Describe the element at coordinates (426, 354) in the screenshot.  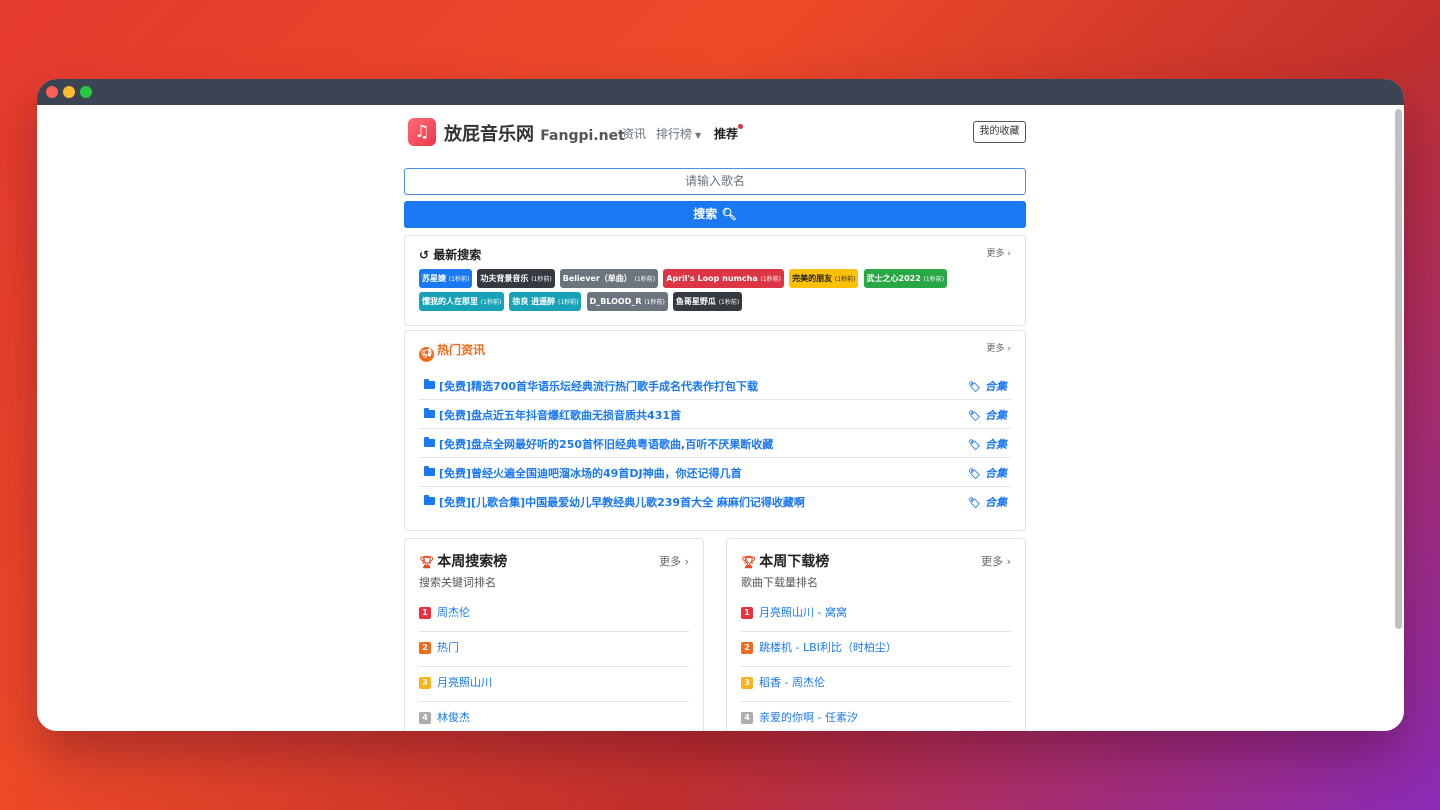
I see `megaphone-icon: 📢︎` at that location.